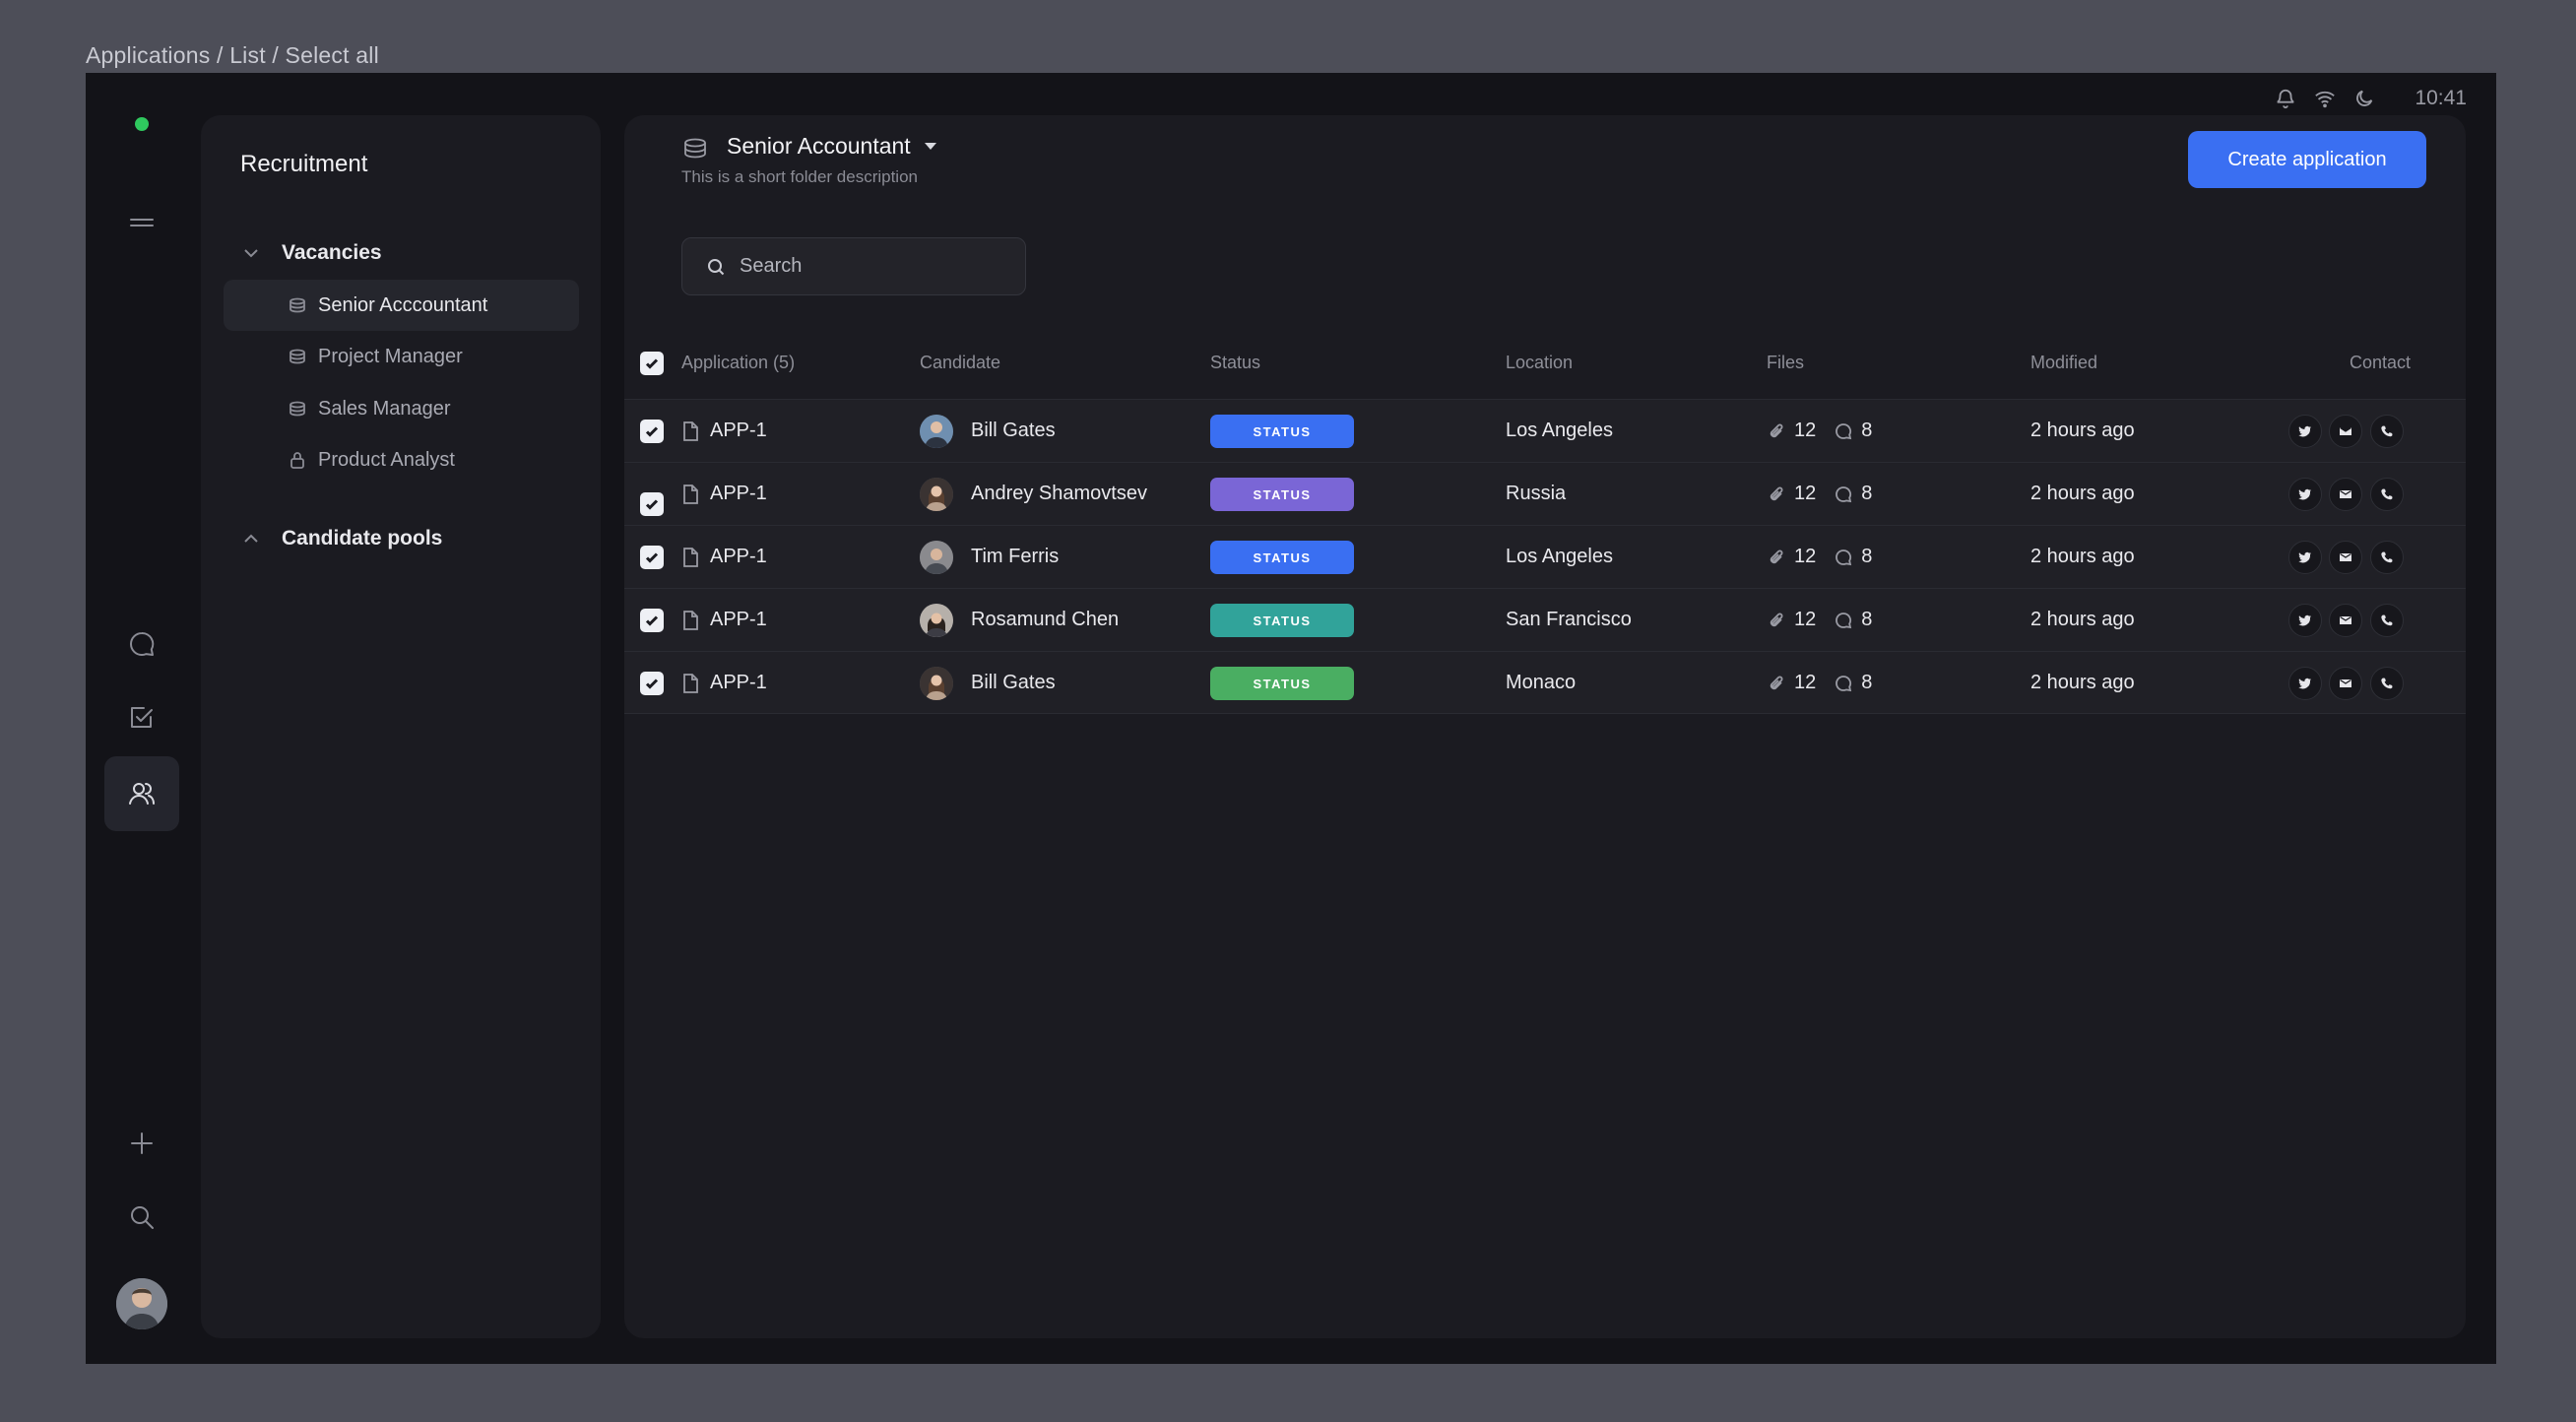 The width and height of the screenshot is (2576, 1422). I want to click on candidate-name: Rosamund Chen, so click(1045, 620).